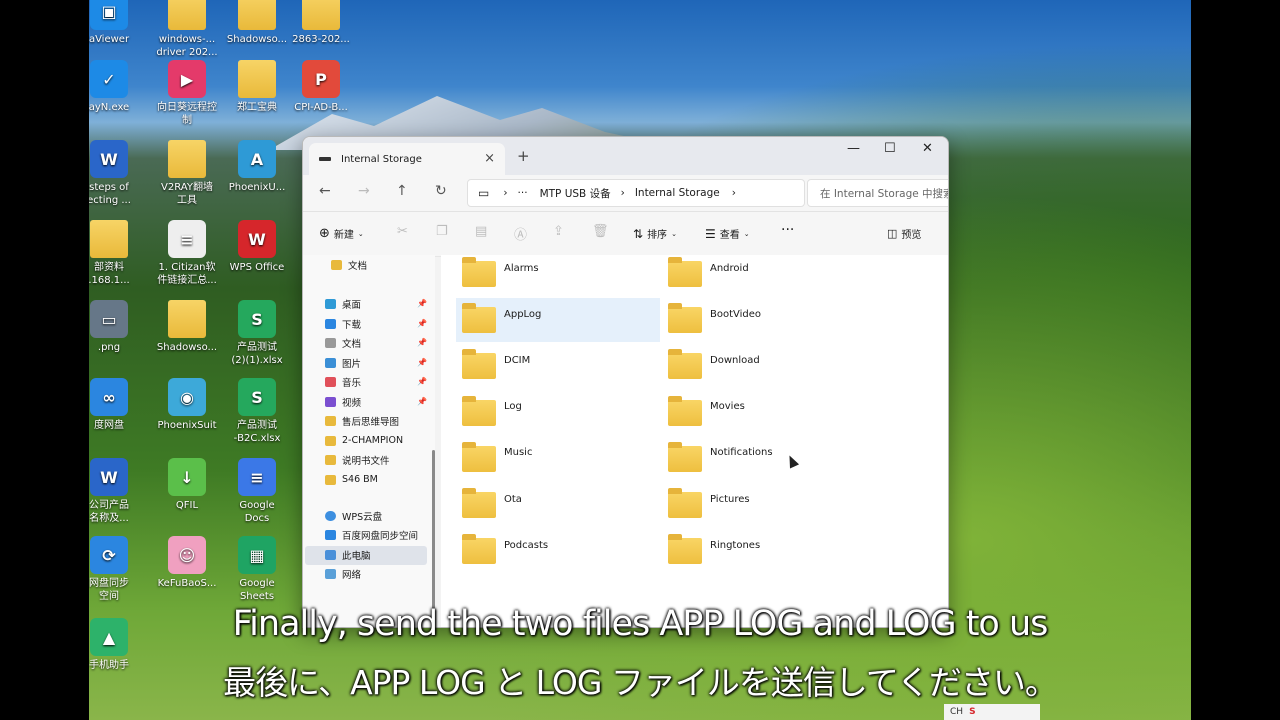  What do you see at coordinates (187, 405) in the screenshot?
I see `desktop-icon: ◉ PhoenixSuit` at bounding box center [187, 405].